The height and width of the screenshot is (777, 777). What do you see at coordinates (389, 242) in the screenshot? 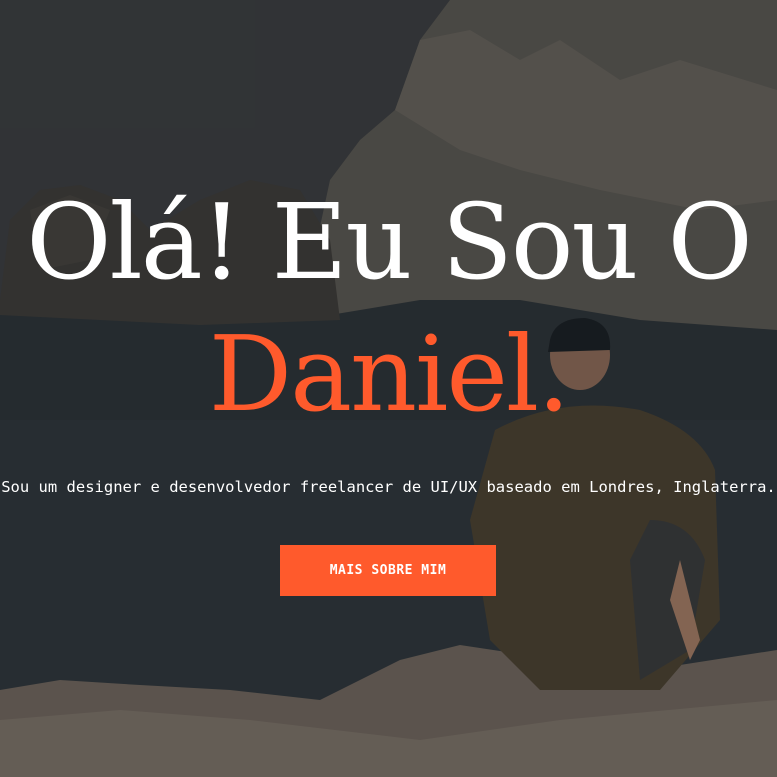
I see `hero-headline: Olá! Eu Sou O` at bounding box center [389, 242].